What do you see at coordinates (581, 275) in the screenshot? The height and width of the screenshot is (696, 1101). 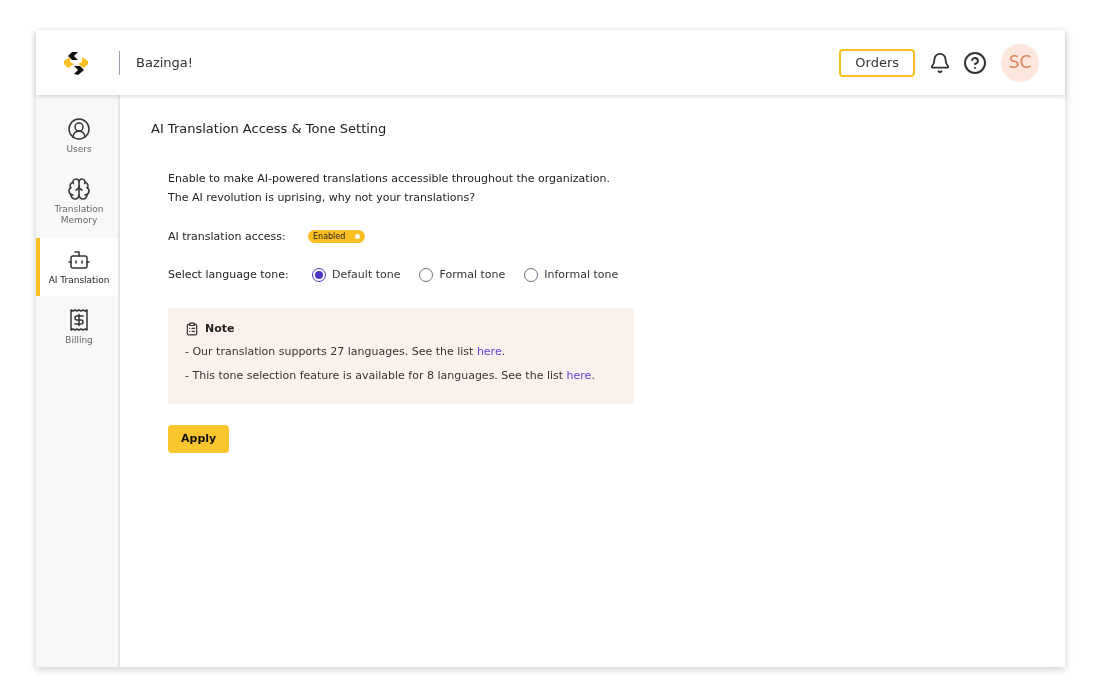 I see `radio-label: Informal tone` at bounding box center [581, 275].